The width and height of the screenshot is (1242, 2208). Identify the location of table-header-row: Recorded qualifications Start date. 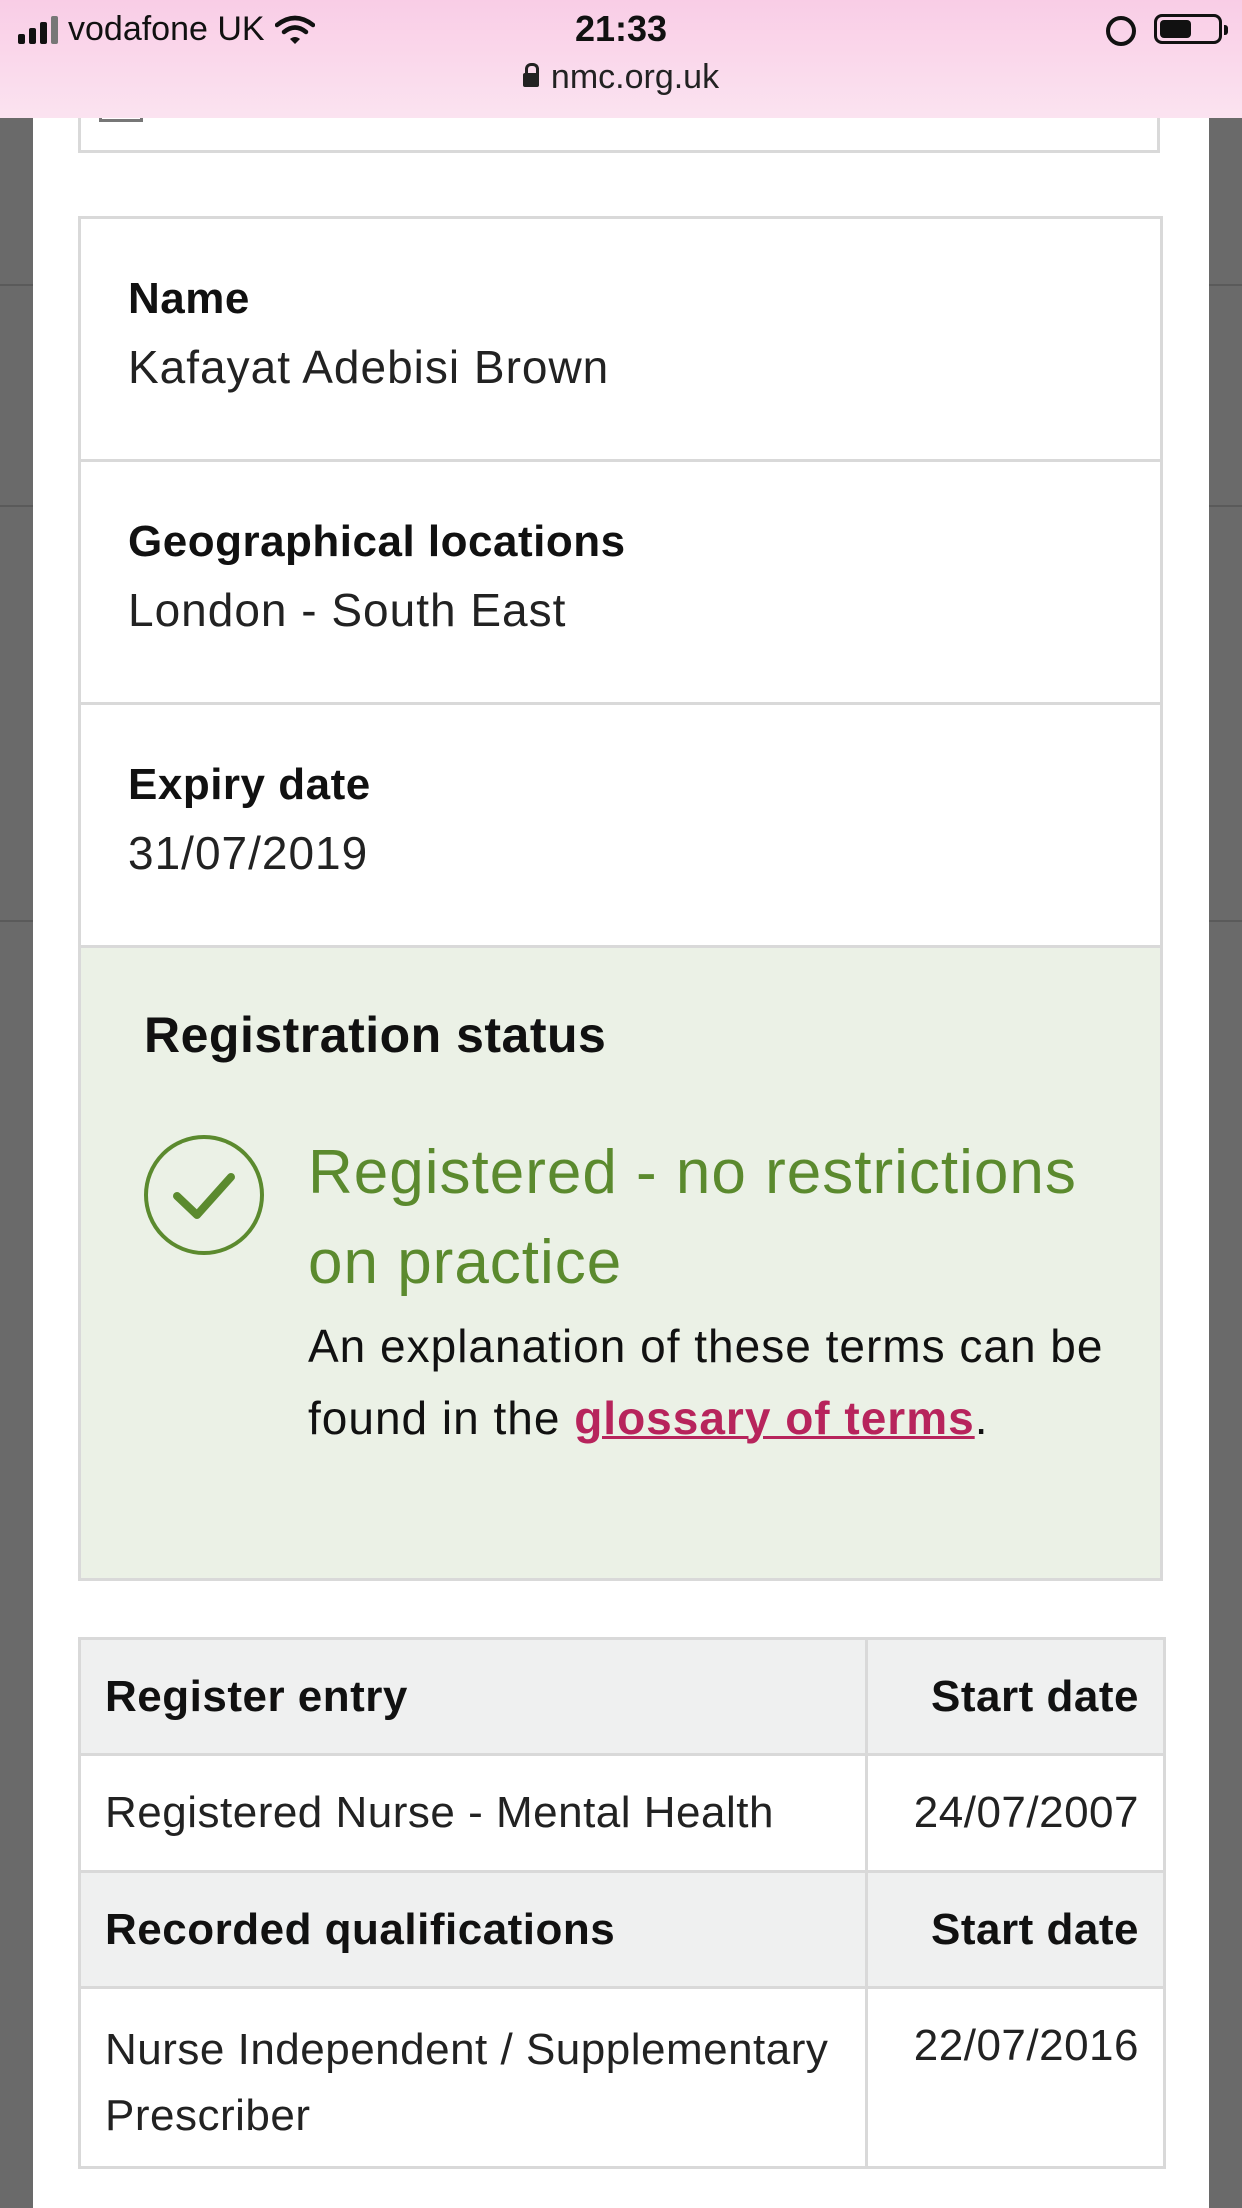
(622, 1929).